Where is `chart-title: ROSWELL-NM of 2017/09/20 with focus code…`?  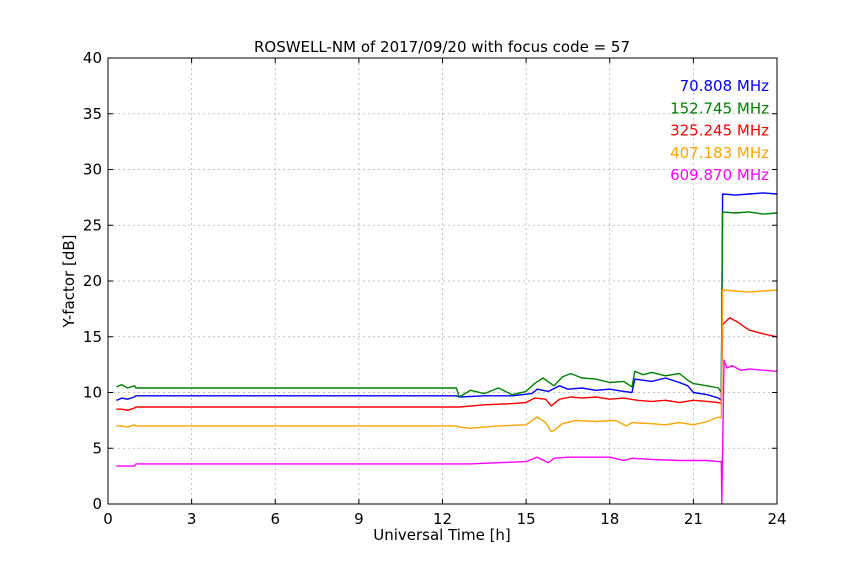 chart-title: ROSWELL-NM of 2017/09/20 with focus code… is located at coordinates (442, 47).